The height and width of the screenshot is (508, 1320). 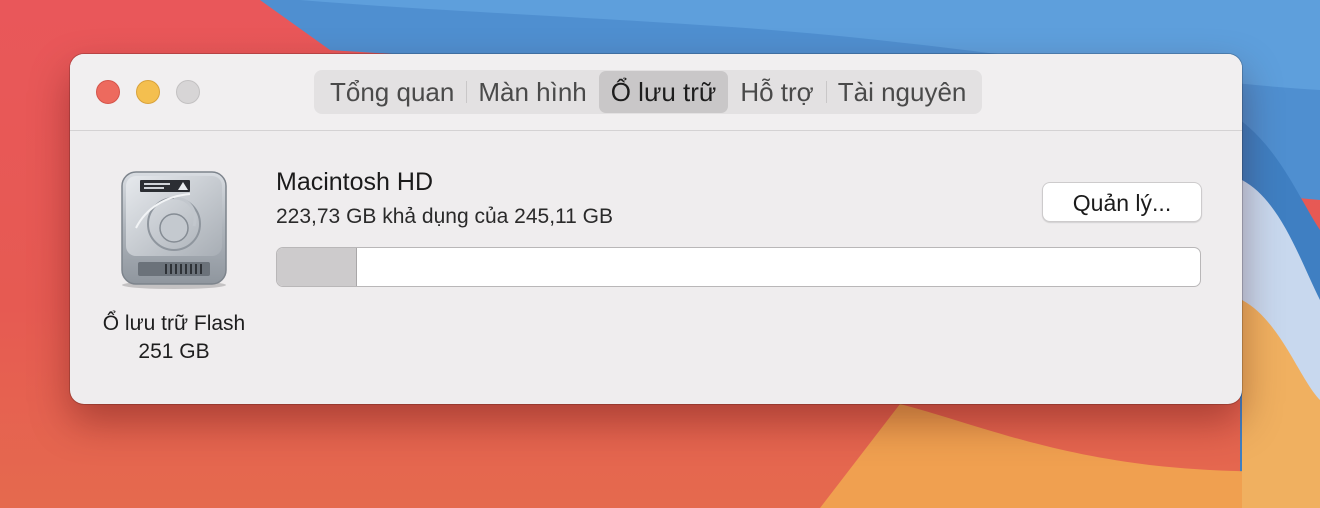 What do you see at coordinates (108, 92) in the screenshot?
I see `close-button` at bounding box center [108, 92].